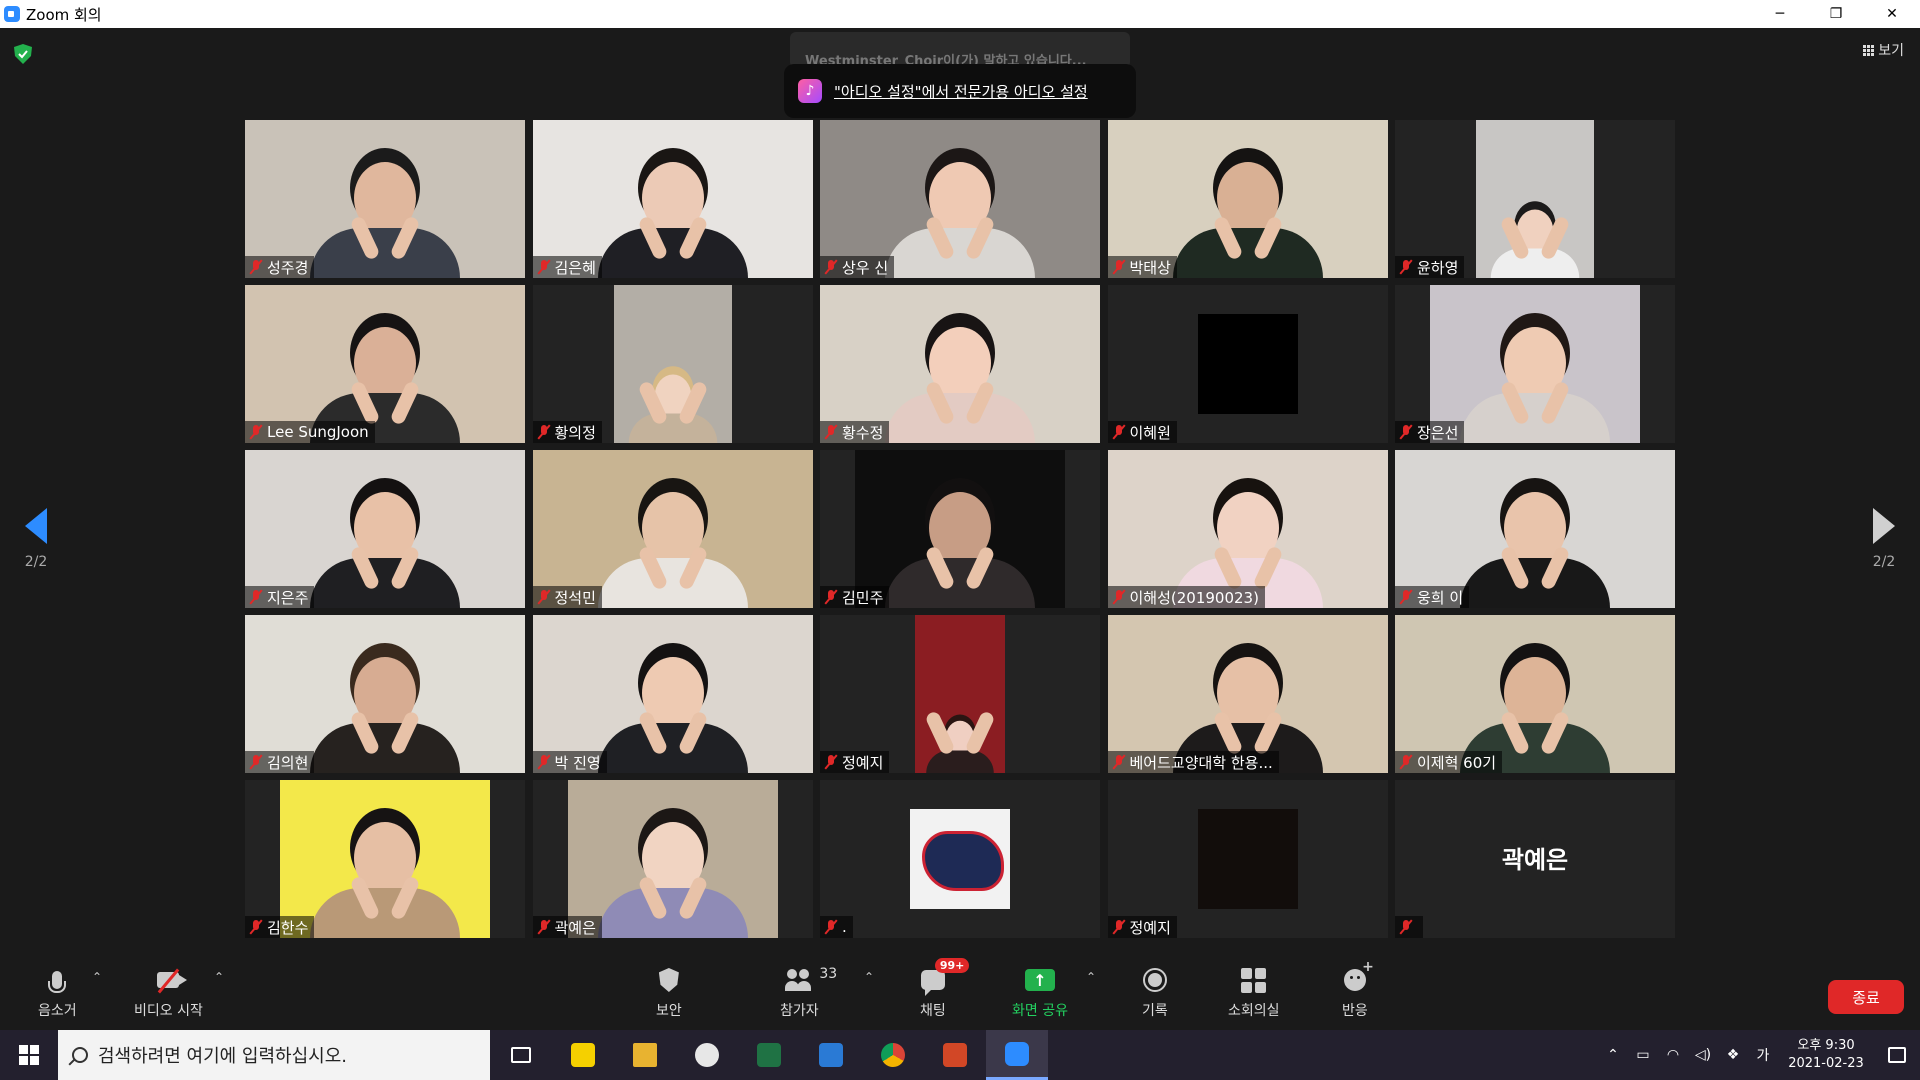  Describe the element at coordinates (23, 54) in the screenshot. I see `encryption-shield-icon` at that location.